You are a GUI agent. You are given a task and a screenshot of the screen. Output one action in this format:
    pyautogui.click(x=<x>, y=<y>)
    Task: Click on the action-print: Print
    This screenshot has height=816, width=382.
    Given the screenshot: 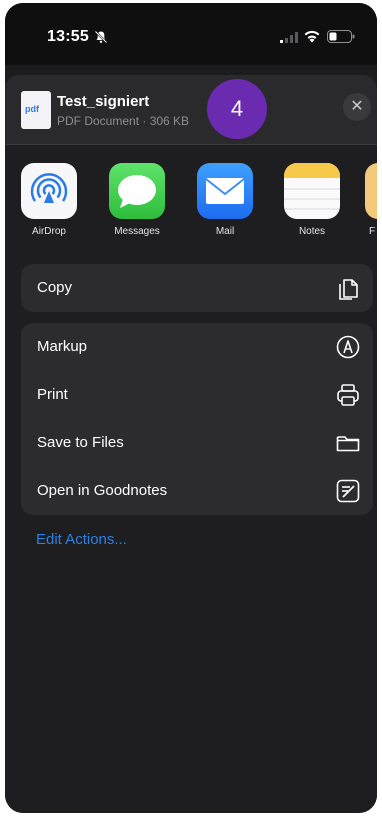 What is the action you would take?
    pyautogui.click(x=197, y=395)
    